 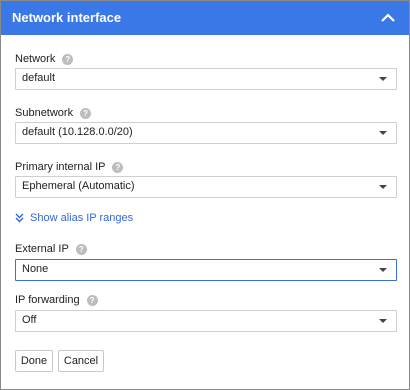 What do you see at coordinates (19, 218) in the screenshot?
I see `double-chevron-down-icon` at bounding box center [19, 218].